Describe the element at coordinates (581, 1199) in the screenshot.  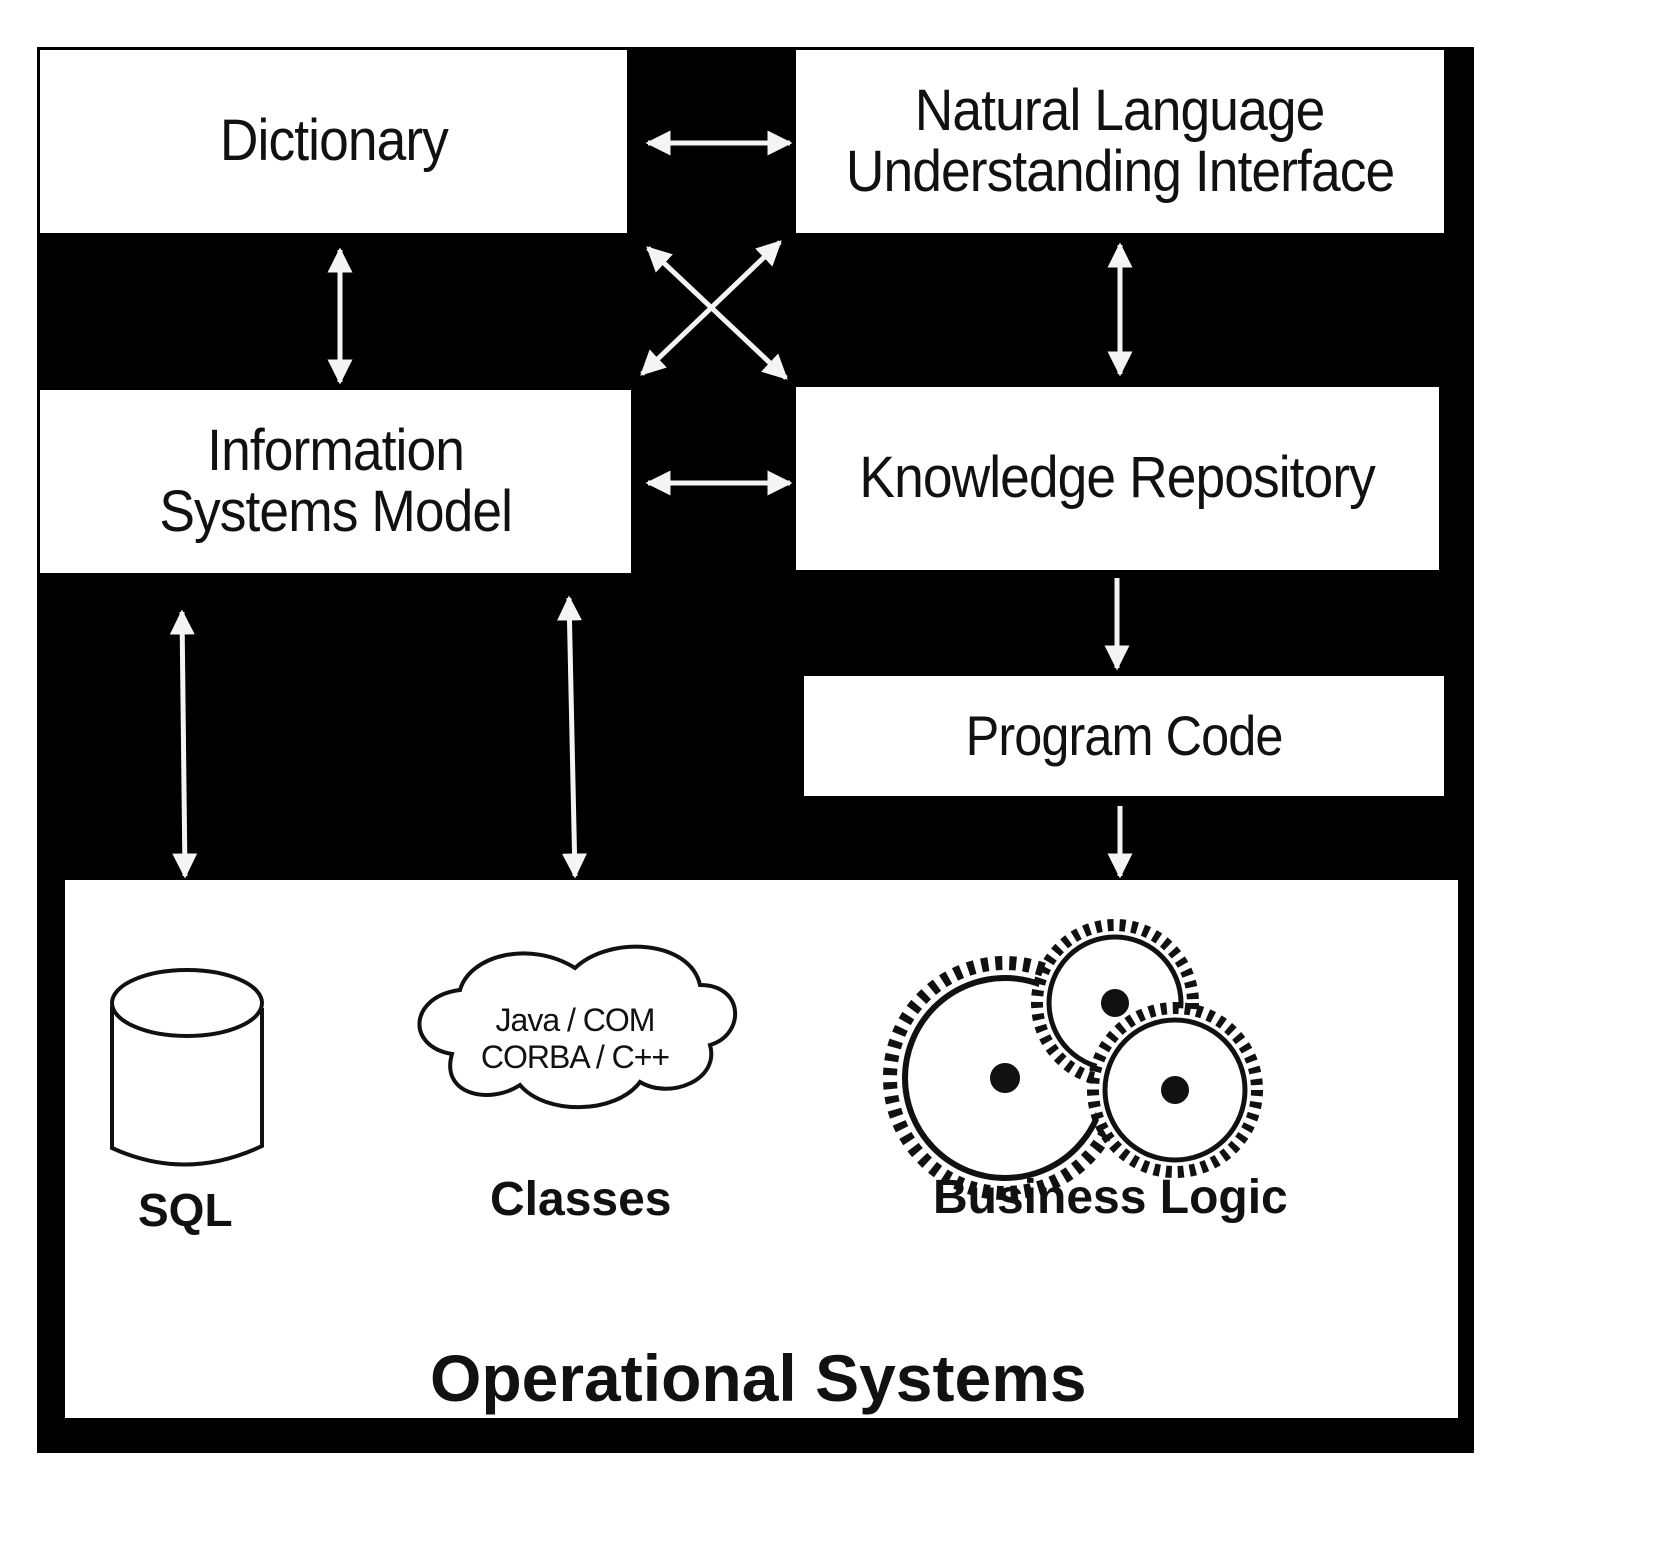
I see `classes-label: Classes` at that location.